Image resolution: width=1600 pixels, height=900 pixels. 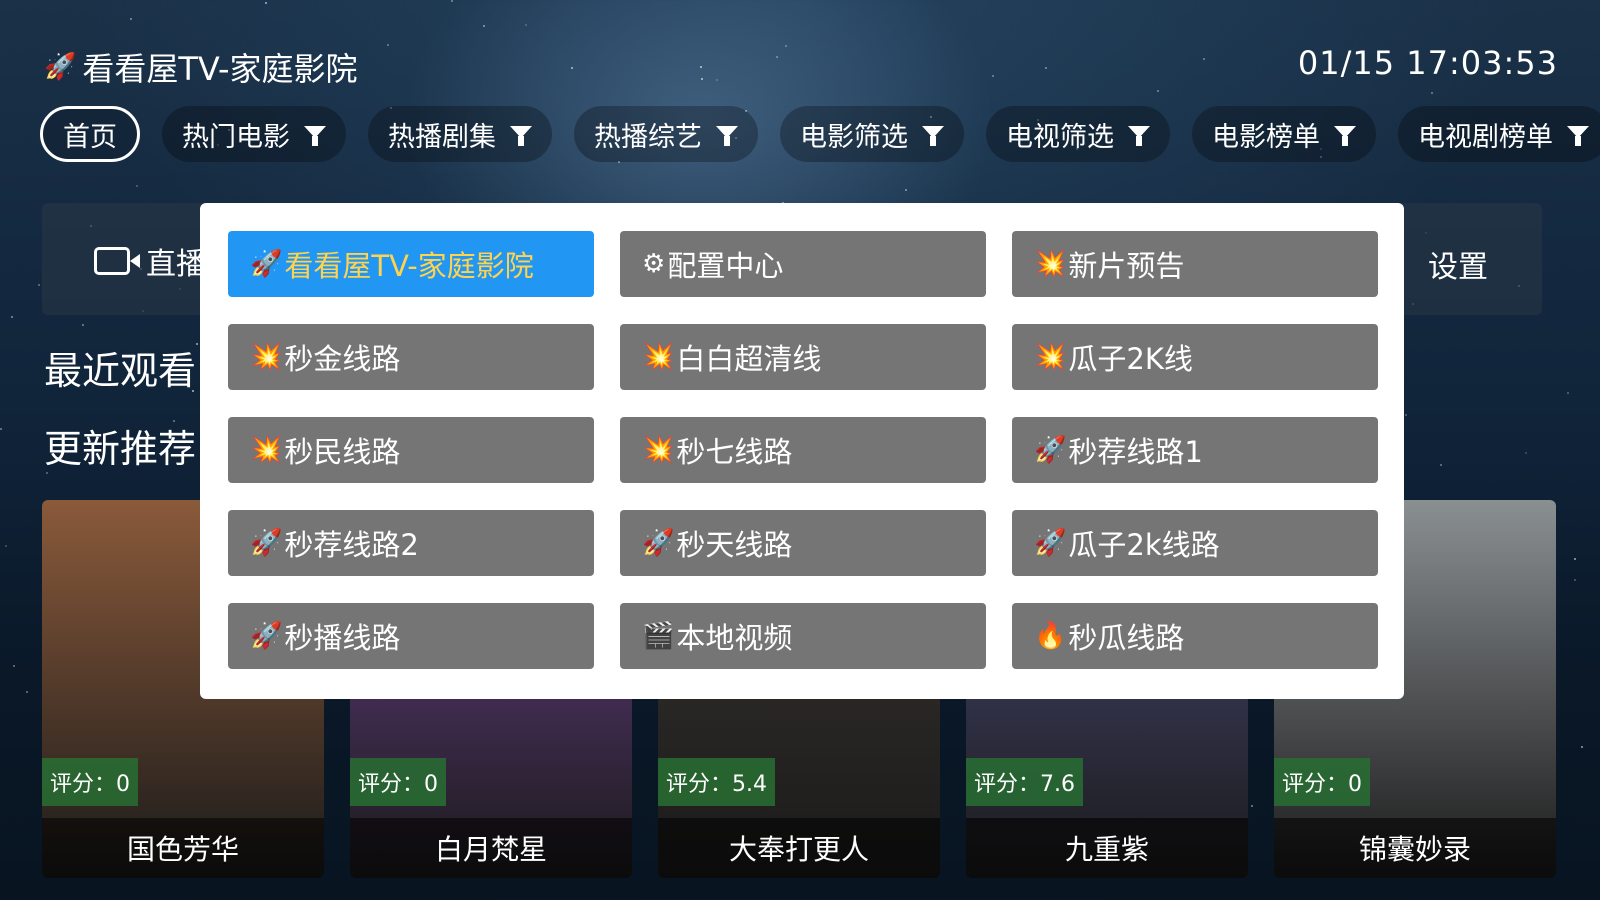 I want to click on tab-4: 电影筛选, so click(x=872, y=134).